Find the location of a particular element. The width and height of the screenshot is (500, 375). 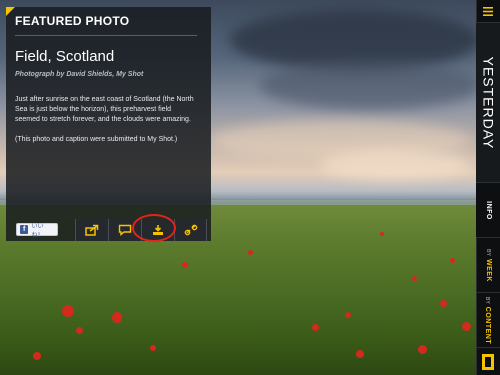

tab-yesterday-label: YESTERDAY is located at coordinates (488, 102).